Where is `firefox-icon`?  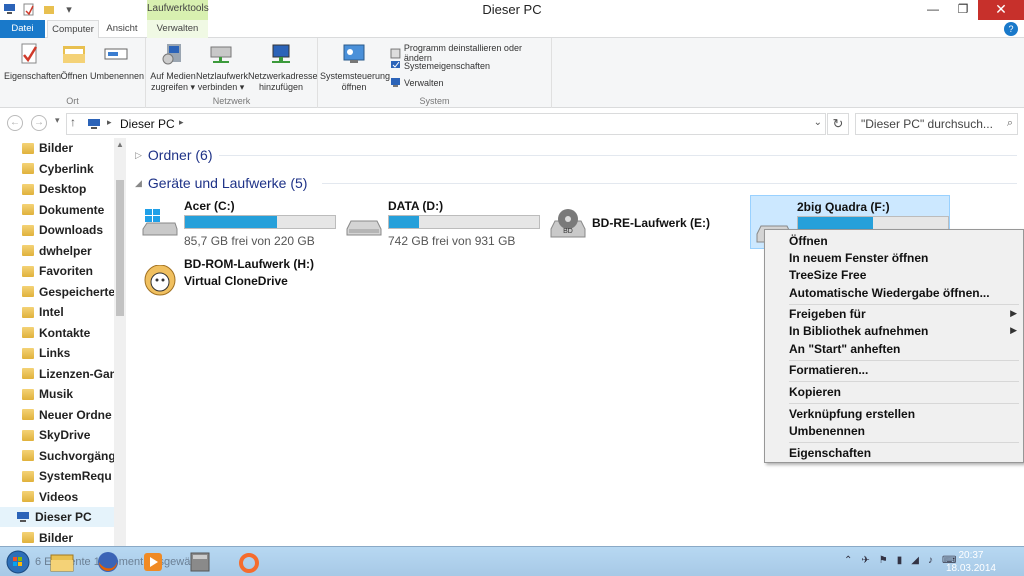 firefox-icon is located at coordinates (108, 562).